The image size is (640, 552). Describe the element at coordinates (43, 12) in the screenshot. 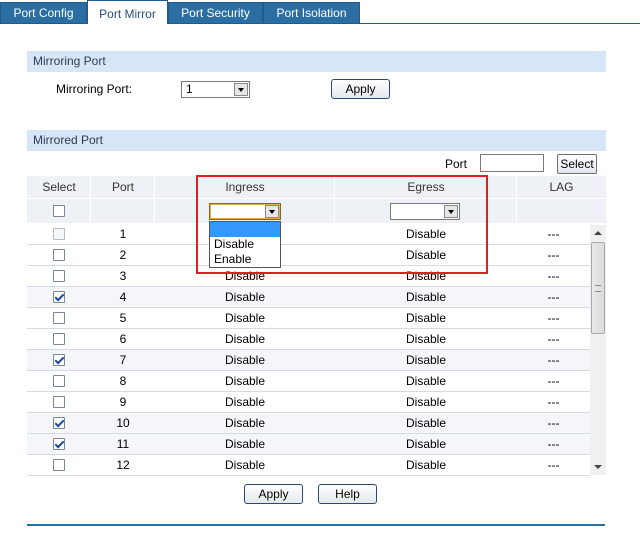

I see `tab-port-config: Port Config` at that location.